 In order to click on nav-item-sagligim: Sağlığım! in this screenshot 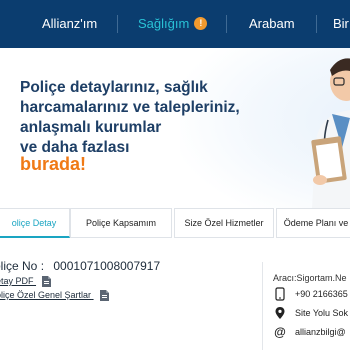, I will do `click(173, 24)`.